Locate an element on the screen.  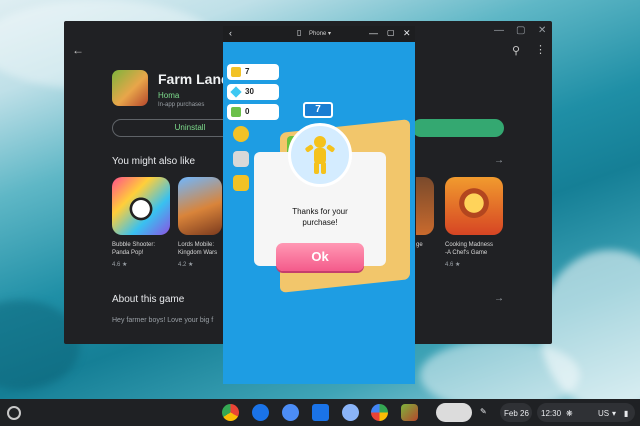
map-icon is located at coordinates (241, 183).